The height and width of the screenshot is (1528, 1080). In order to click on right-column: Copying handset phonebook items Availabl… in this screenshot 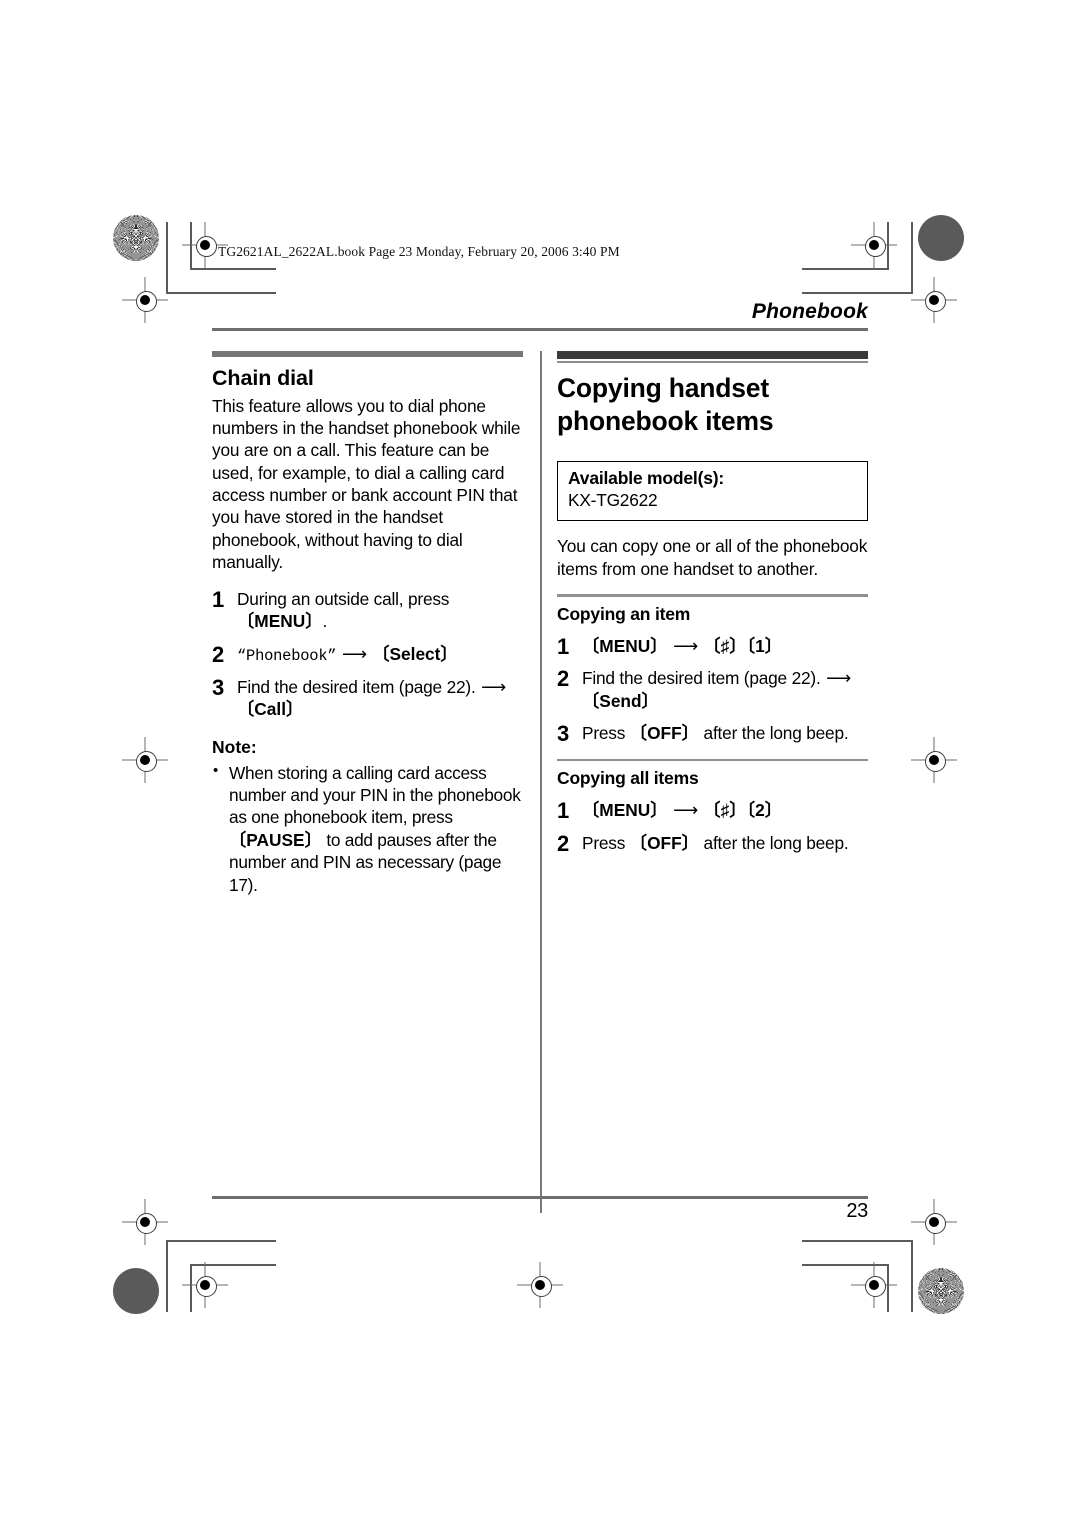, I will do `click(712, 623)`.